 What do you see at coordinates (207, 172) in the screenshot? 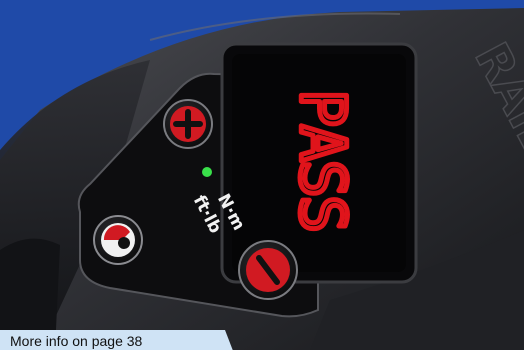
I see `status-led` at bounding box center [207, 172].